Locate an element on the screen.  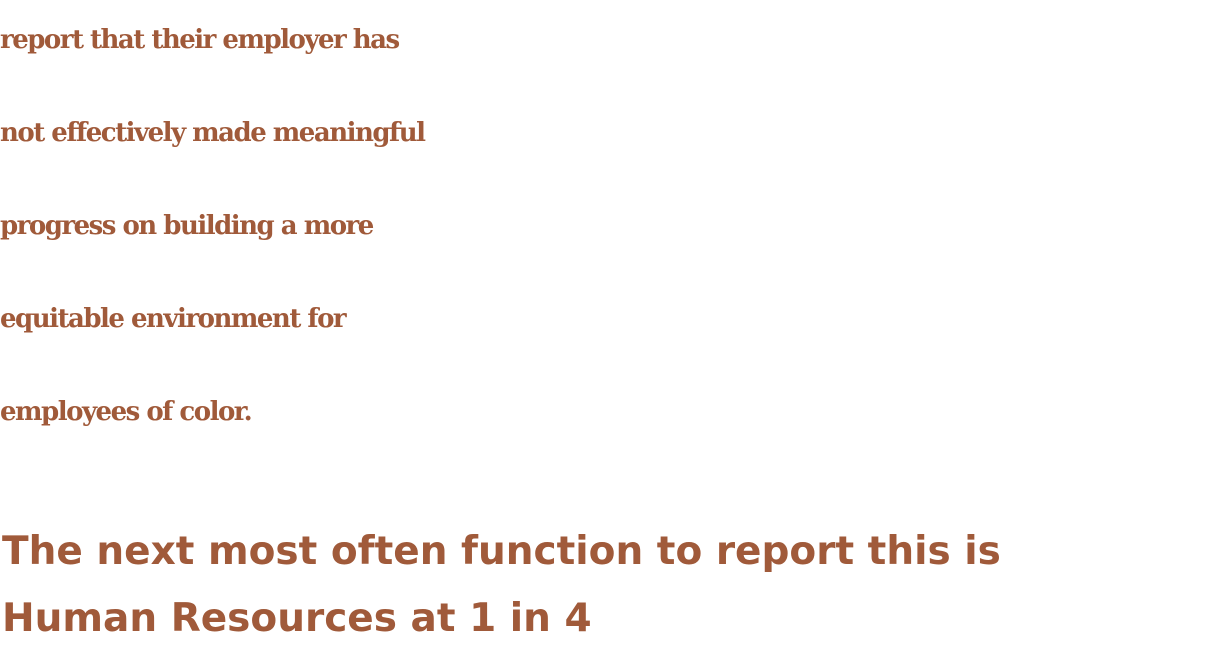
subtext-line: Human Resources at 1 in 4 is located at coordinates (297, 618).